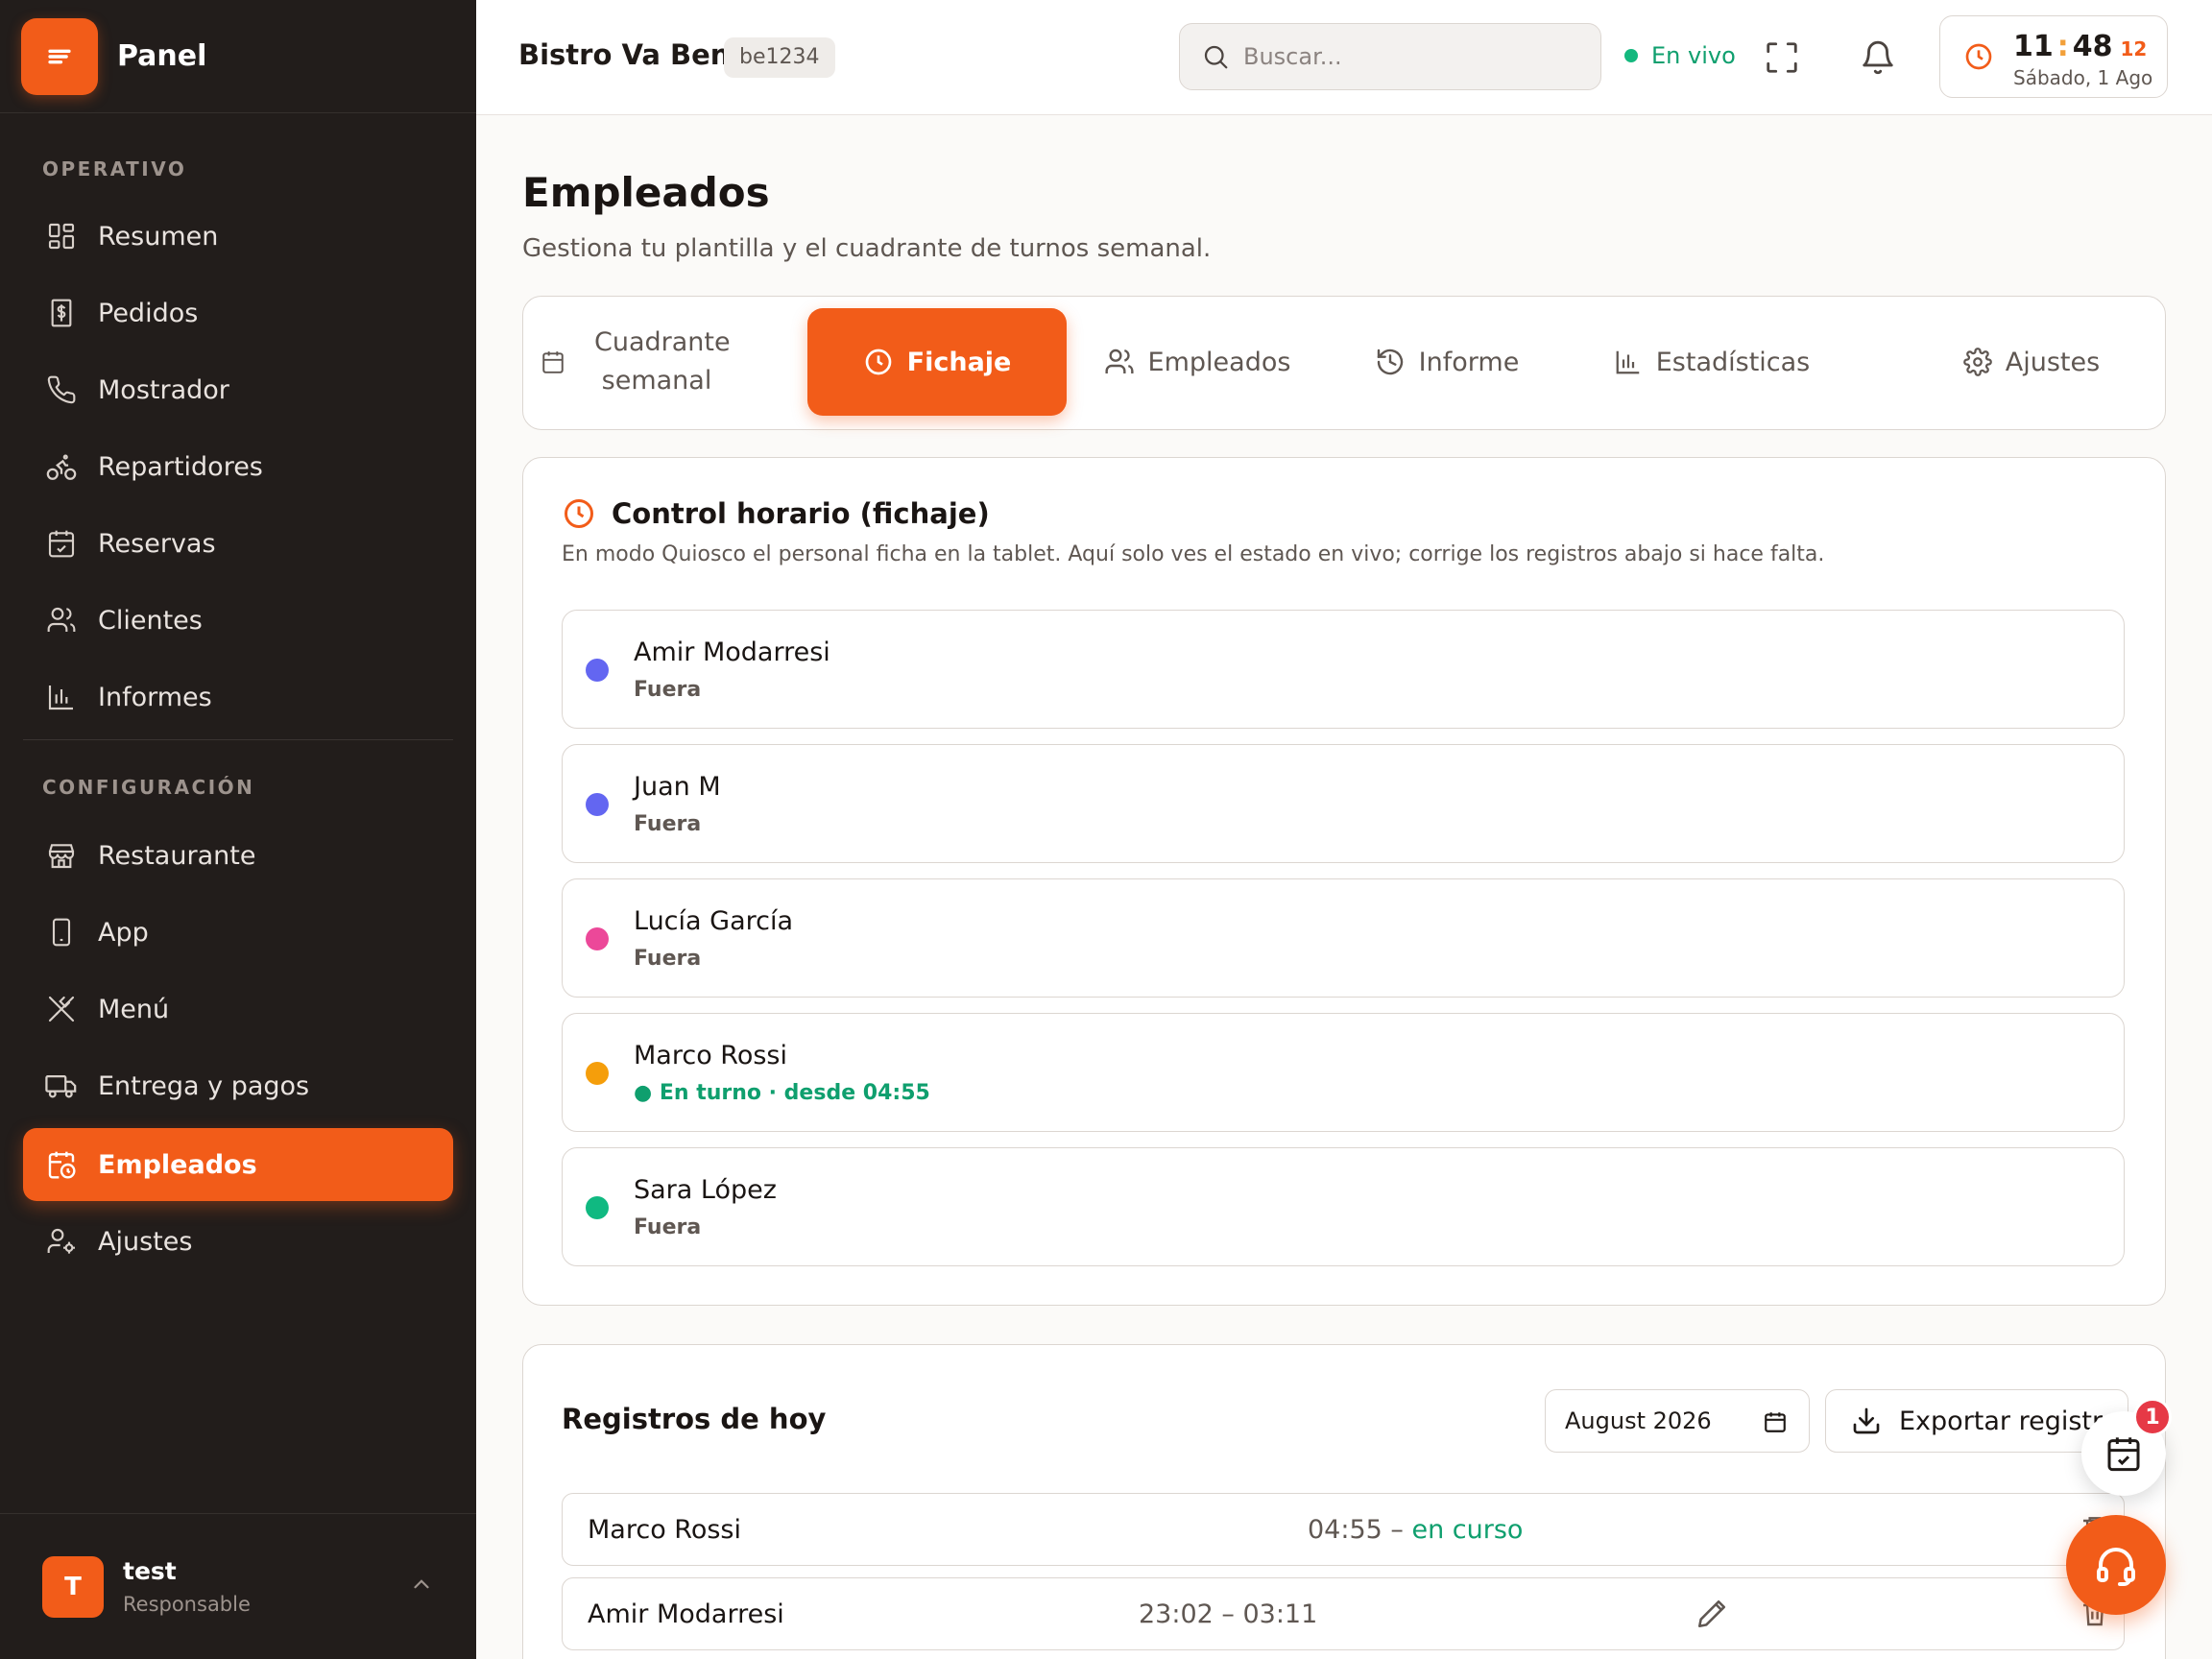 Image resolution: width=2212 pixels, height=1659 pixels. I want to click on tab-informe: Informe, so click(1447, 362).